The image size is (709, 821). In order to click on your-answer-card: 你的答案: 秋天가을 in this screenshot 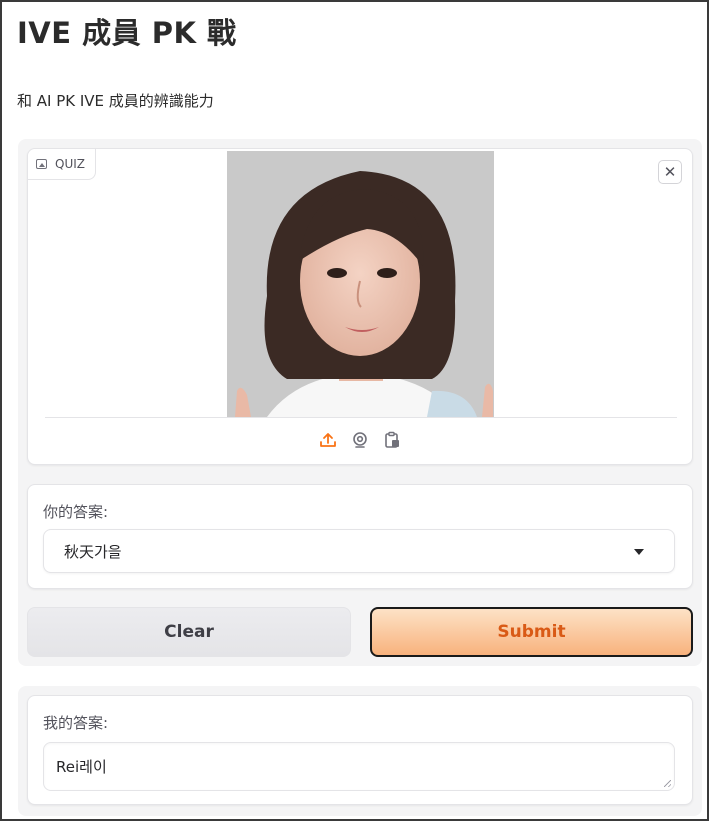, I will do `click(360, 536)`.